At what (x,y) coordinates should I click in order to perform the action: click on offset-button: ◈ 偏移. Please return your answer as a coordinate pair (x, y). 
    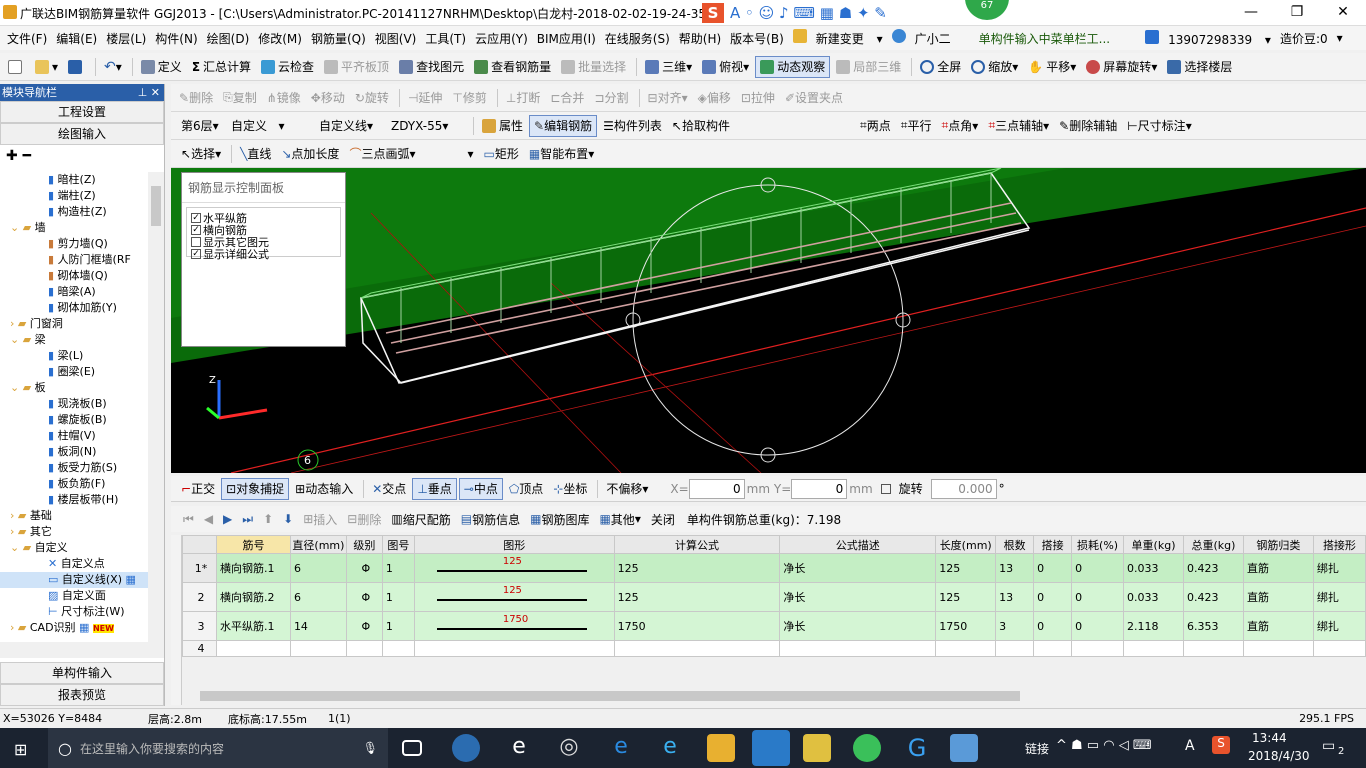
    Looking at the image, I should click on (714, 98).